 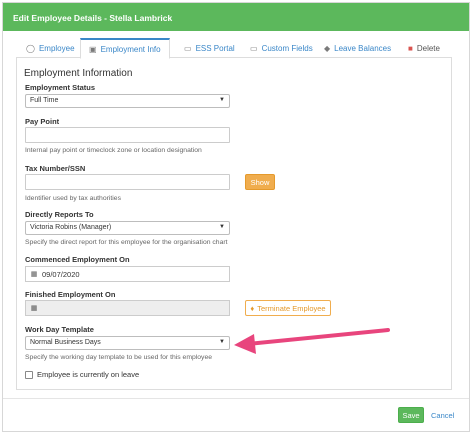 What do you see at coordinates (288, 308) in the screenshot?
I see `terminate-employee-button: ♦ Terminate Employee` at bounding box center [288, 308].